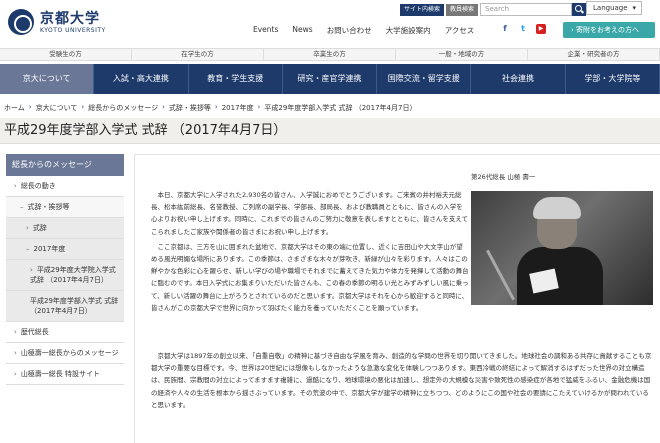 This screenshot has height=443, width=660. Describe the element at coordinates (610, 8) in the screenshot. I see `language-label: Language` at that location.